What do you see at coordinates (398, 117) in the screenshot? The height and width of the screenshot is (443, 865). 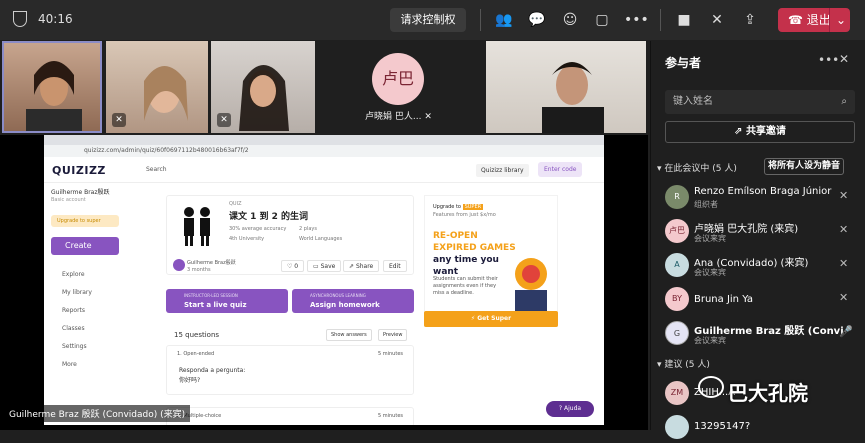 I see `participant-name: 卢晓娟 巴人... ✕` at bounding box center [398, 117].